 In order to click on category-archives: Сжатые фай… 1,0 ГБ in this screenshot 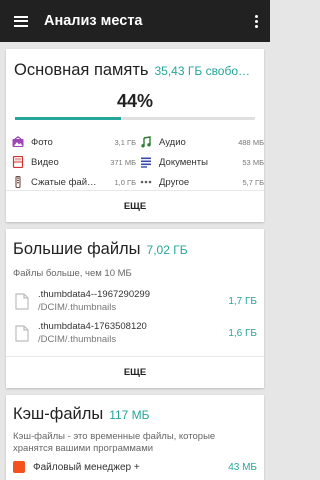, I will do `click(74, 182)`.